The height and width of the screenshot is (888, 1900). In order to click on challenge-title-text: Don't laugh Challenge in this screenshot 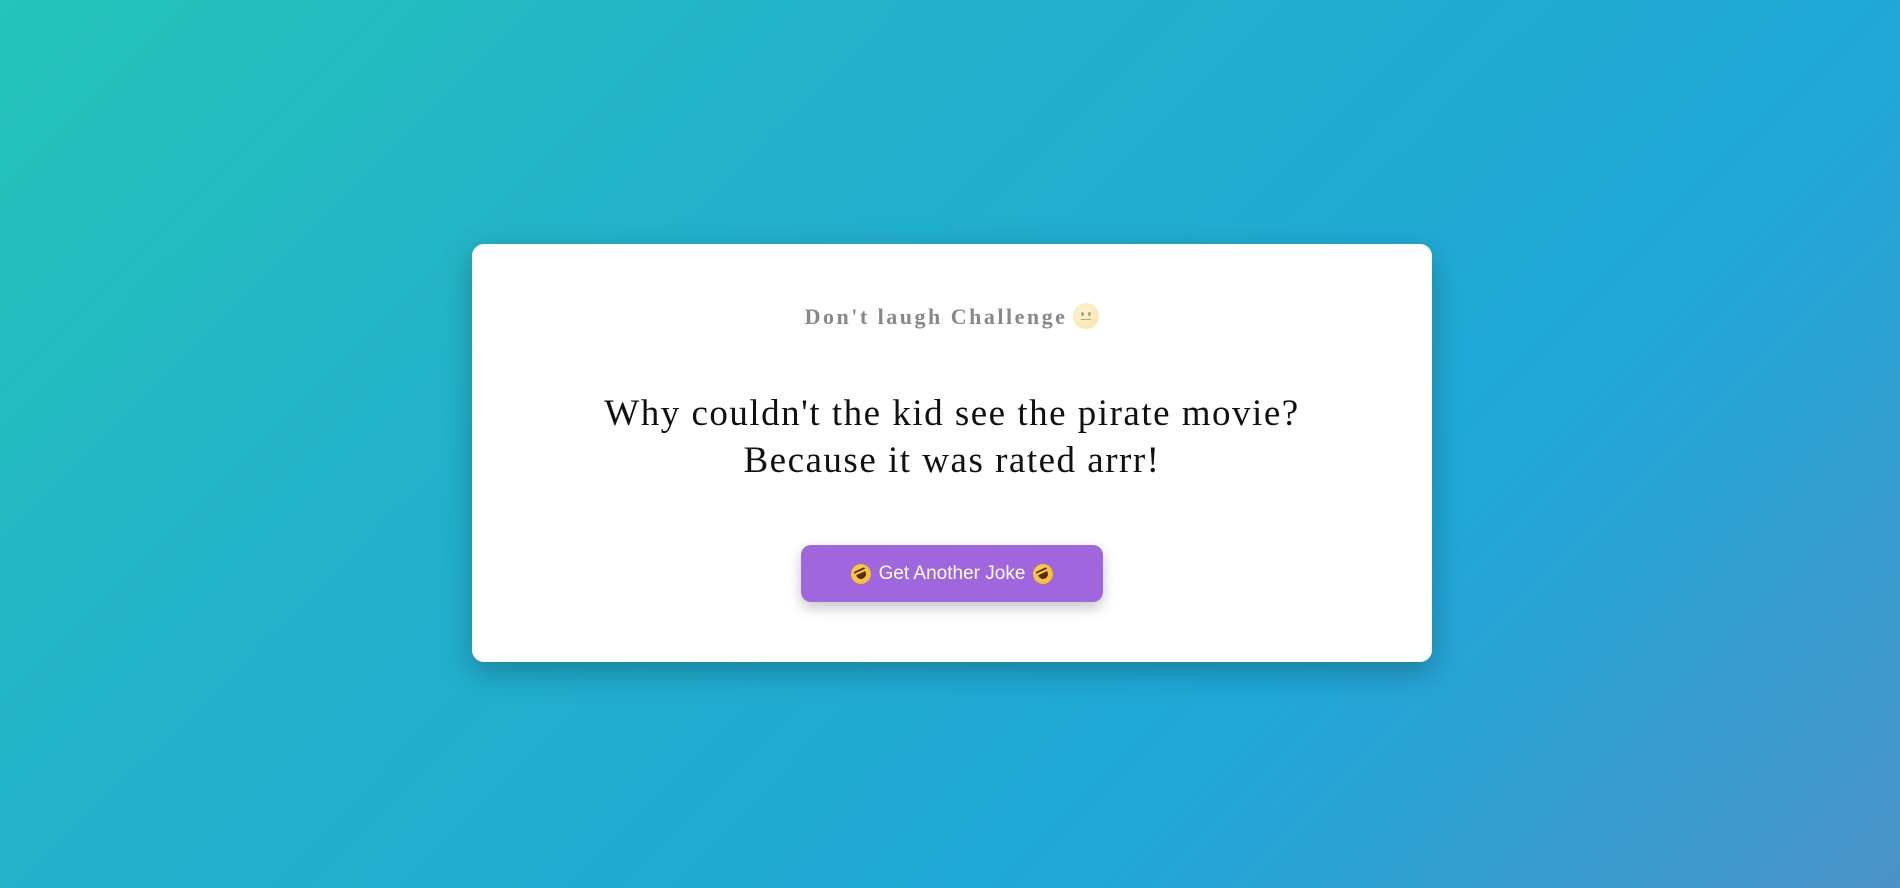, I will do `click(936, 316)`.